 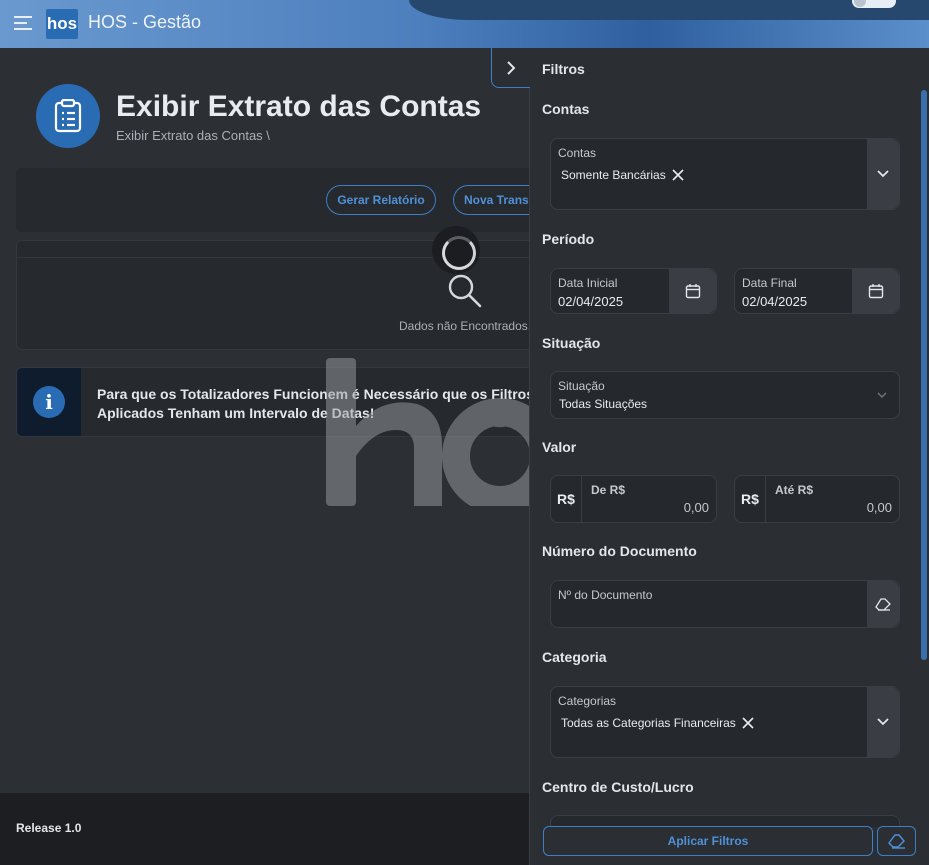 I want to click on end-date-field: Data Final 02/04/2025, so click(x=817, y=291).